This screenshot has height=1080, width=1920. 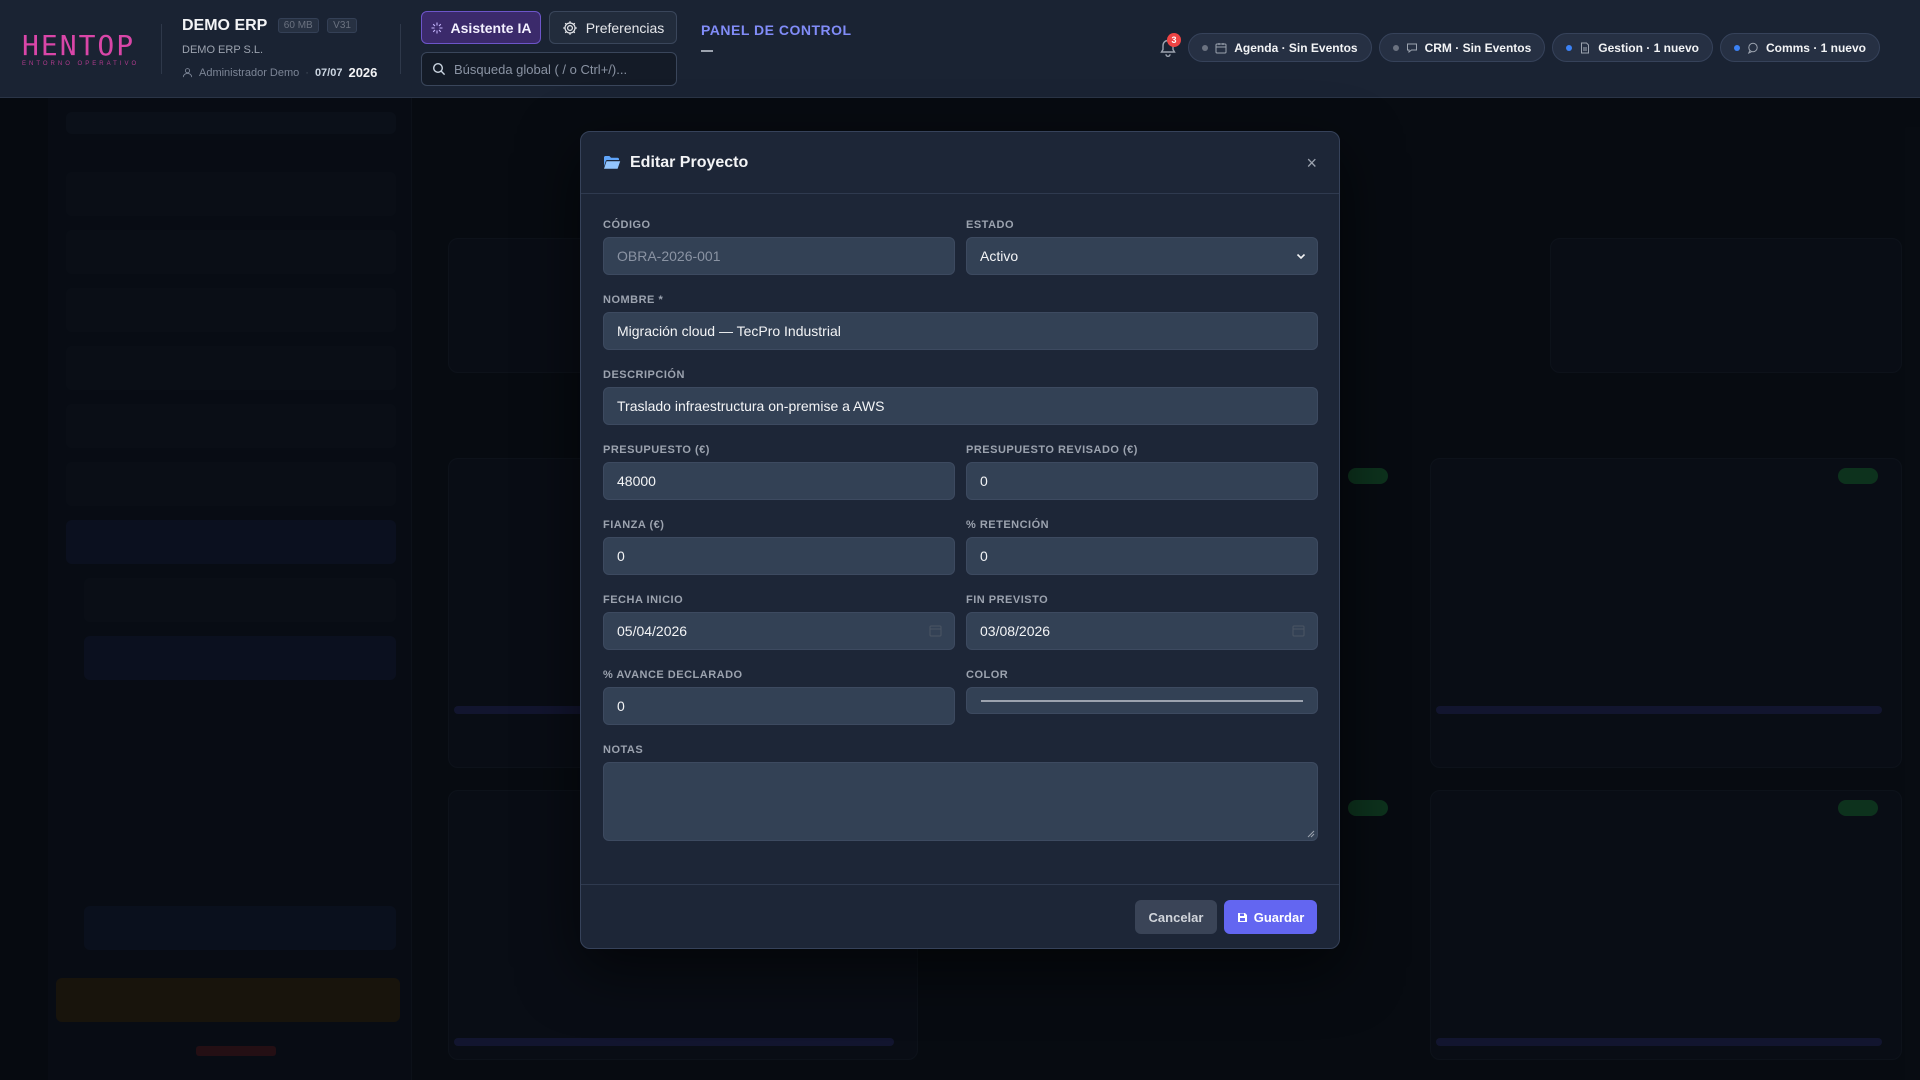 I want to click on chip-crm: CRM · Sin Eventos, so click(x=1462, y=47).